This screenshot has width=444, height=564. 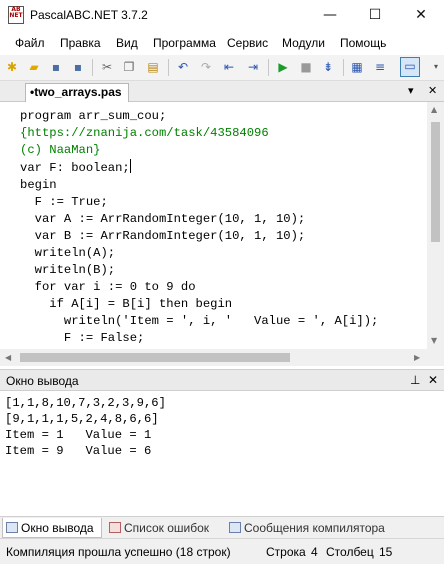 I want to click on output-line: [1,1,8,10,7,3,2,3,9,6], so click(x=85, y=403).